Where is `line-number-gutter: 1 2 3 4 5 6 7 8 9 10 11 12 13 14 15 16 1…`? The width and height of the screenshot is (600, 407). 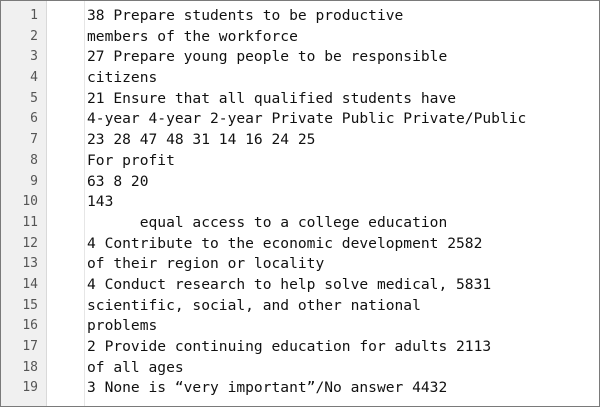
line-number-gutter: 1 2 3 4 5 6 7 8 9 10 11 12 13 14 15 16 1… is located at coordinates (24, 203).